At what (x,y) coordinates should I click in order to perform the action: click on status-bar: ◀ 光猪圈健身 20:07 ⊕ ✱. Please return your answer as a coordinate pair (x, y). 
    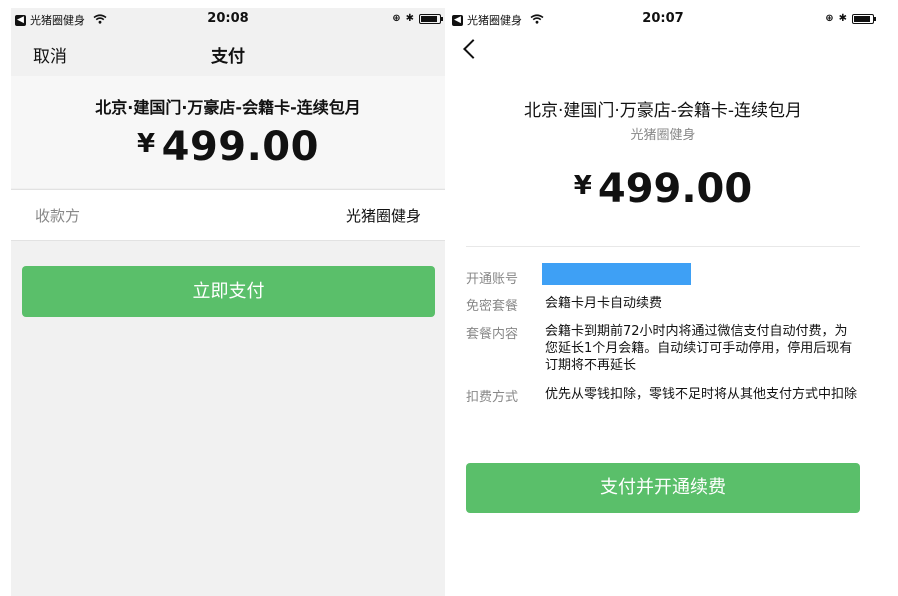
    Looking at the image, I should click on (663, 19).